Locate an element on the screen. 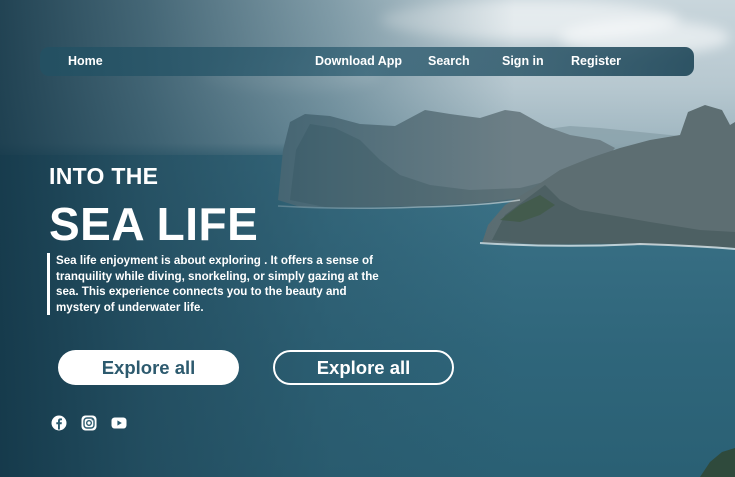 This screenshot has width=735, height=477. nav-home-link: Home is located at coordinates (85, 61).